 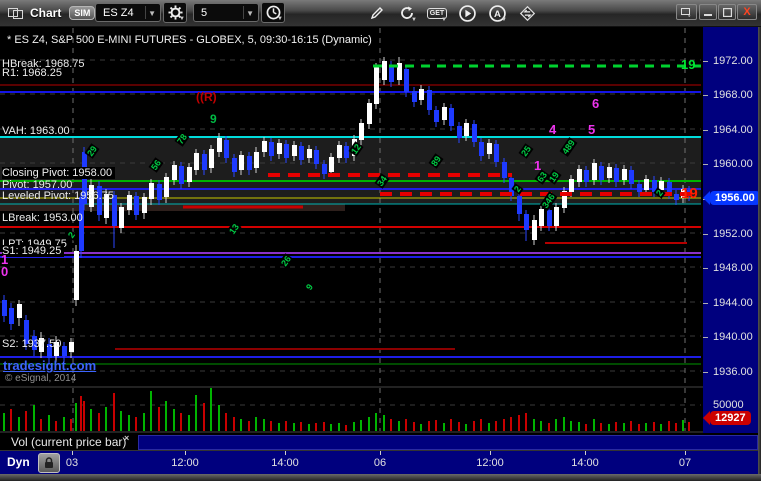 What do you see at coordinates (68, 442) in the screenshot?
I see `vol-tab: Vol (current price bar)` at bounding box center [68, 442].